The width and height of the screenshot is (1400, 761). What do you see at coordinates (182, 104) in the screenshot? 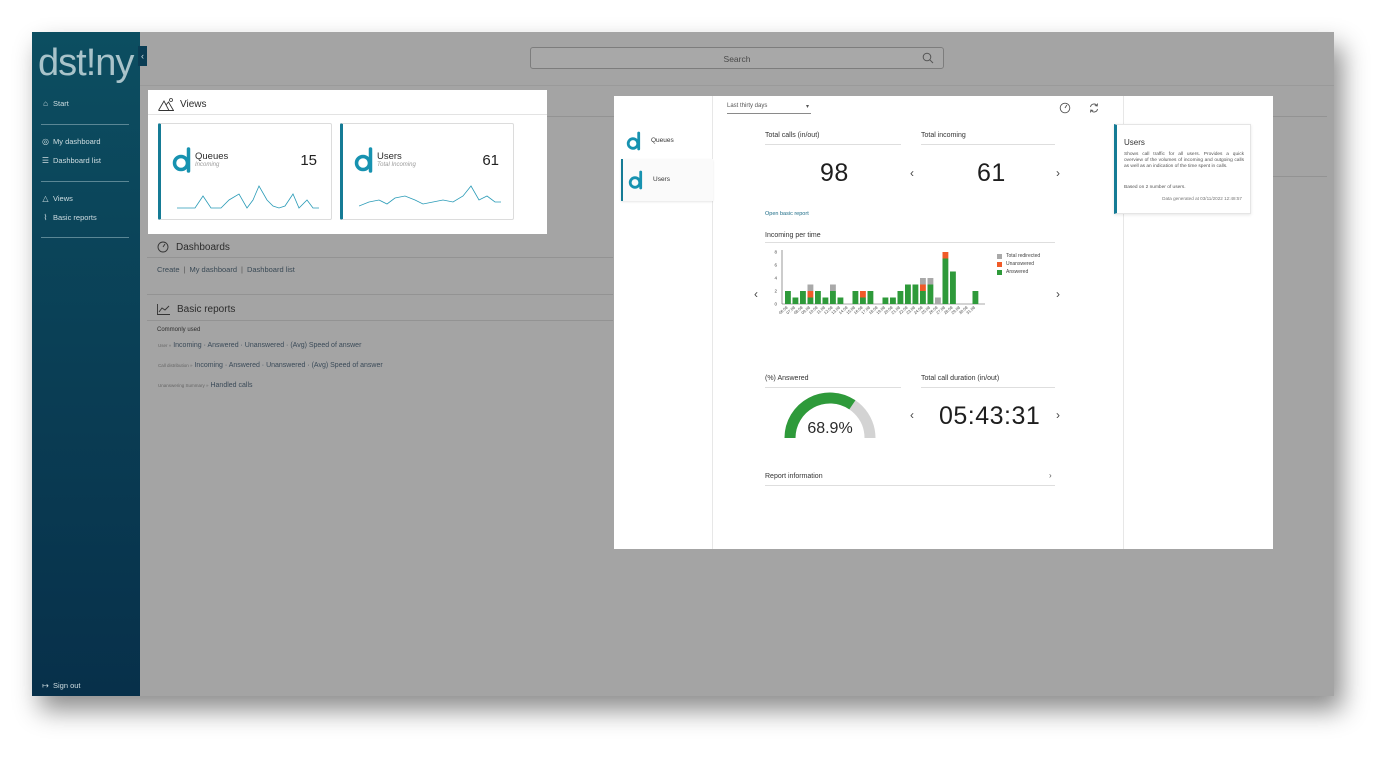
I see `views-heading: Views` at bounding box center [182, 104].